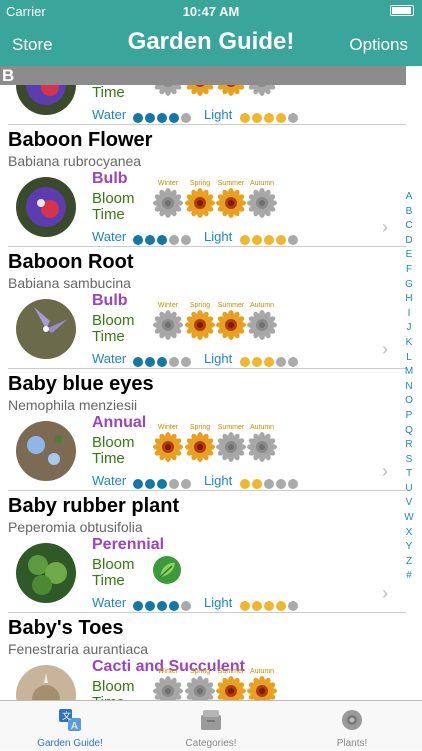 Image resolution: width=422 pixels, height=751 pixels. What do you see at coordinates (409, 518) in the screenshot?
I see `index-letter: W` at bounding box center [409, 518].